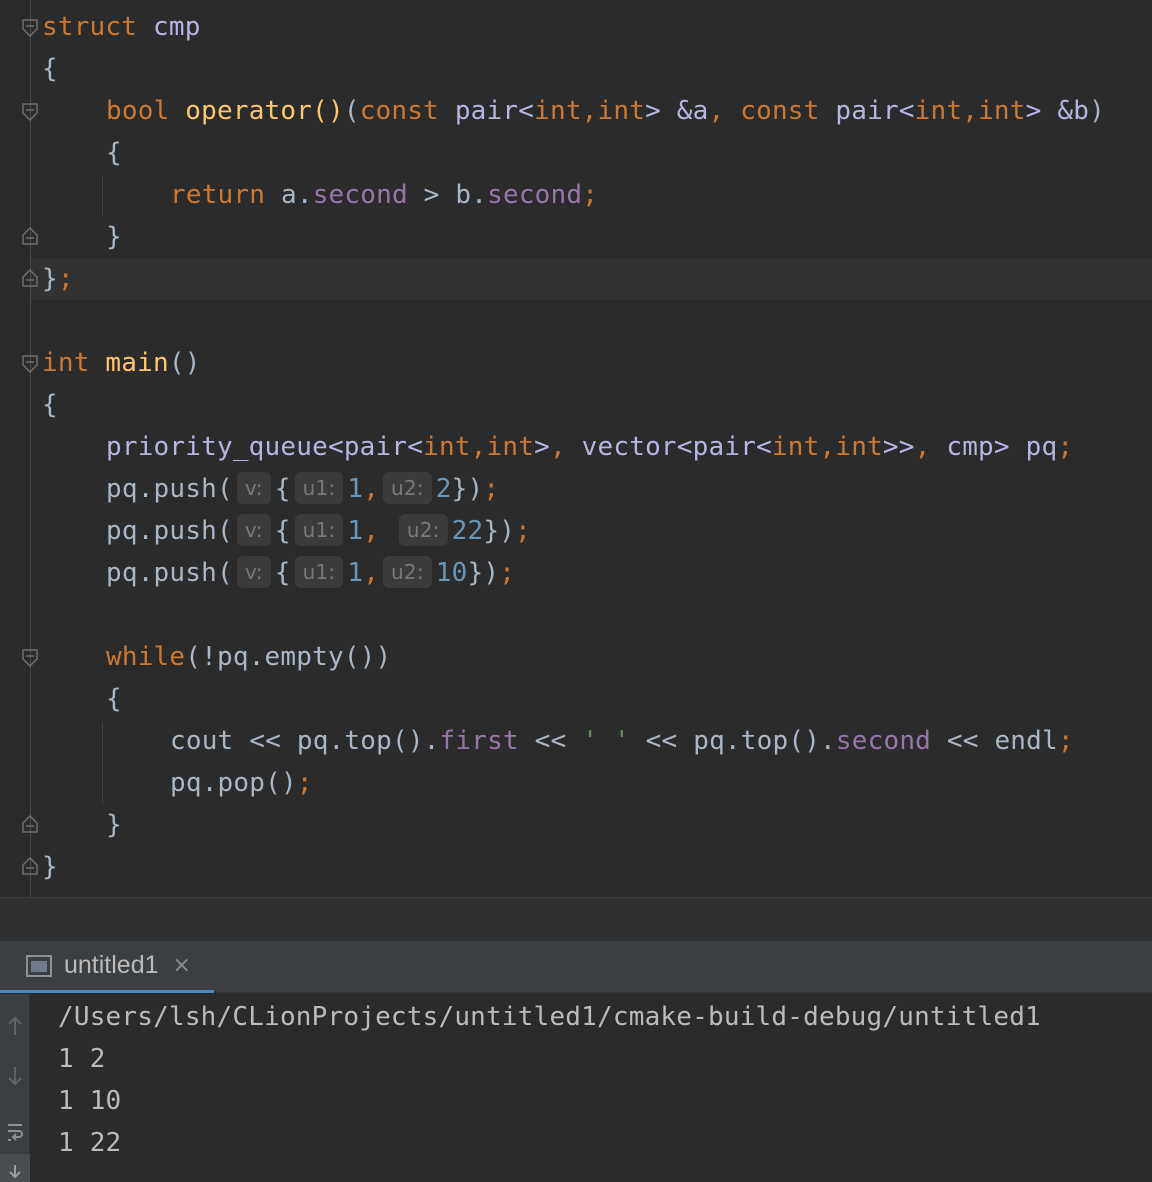  What do you see at coordinates (328, 111) in the screenshot?
I see `parens: ()` at bounding box center [328, 111].